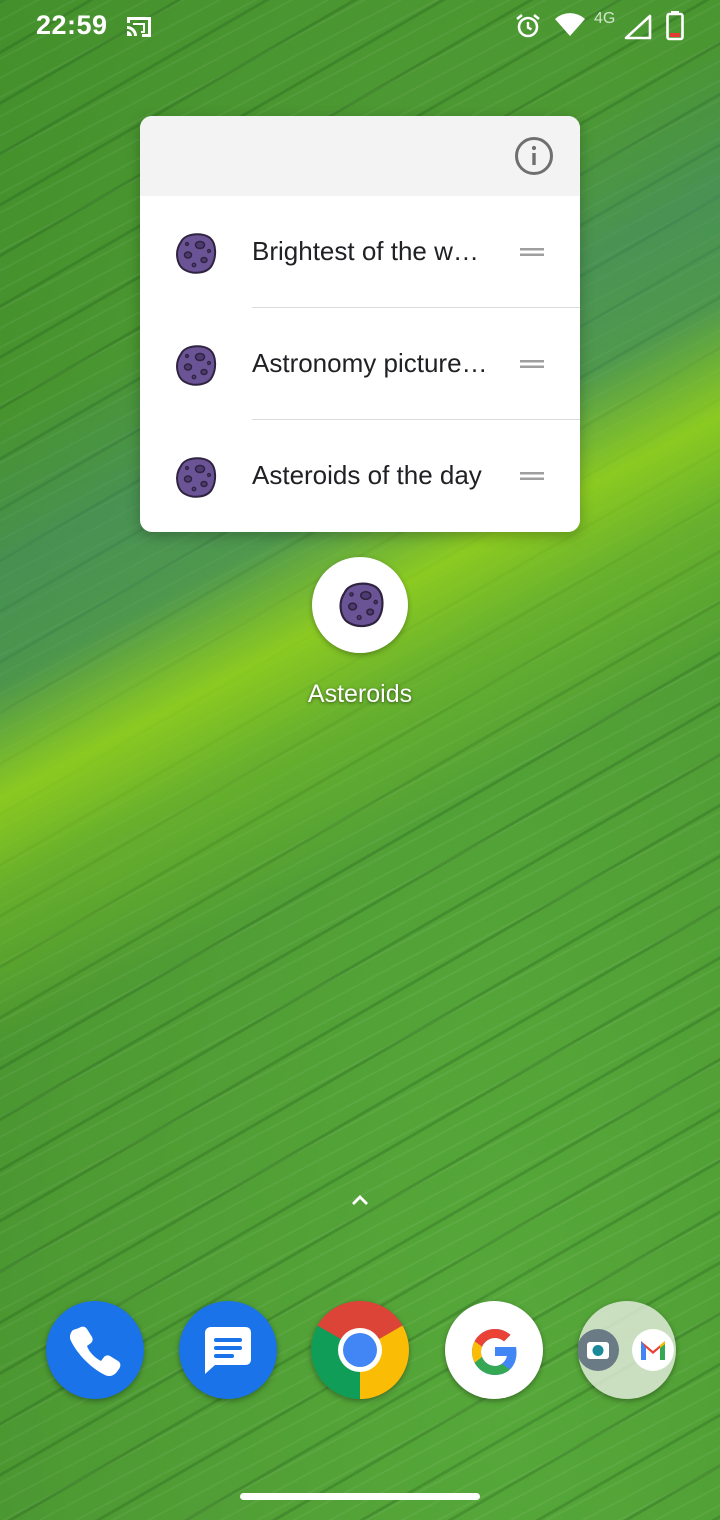 This screenshot has width=720, height=1520. I want to click on status-bar: 22:59 4G, so click(360, 28).